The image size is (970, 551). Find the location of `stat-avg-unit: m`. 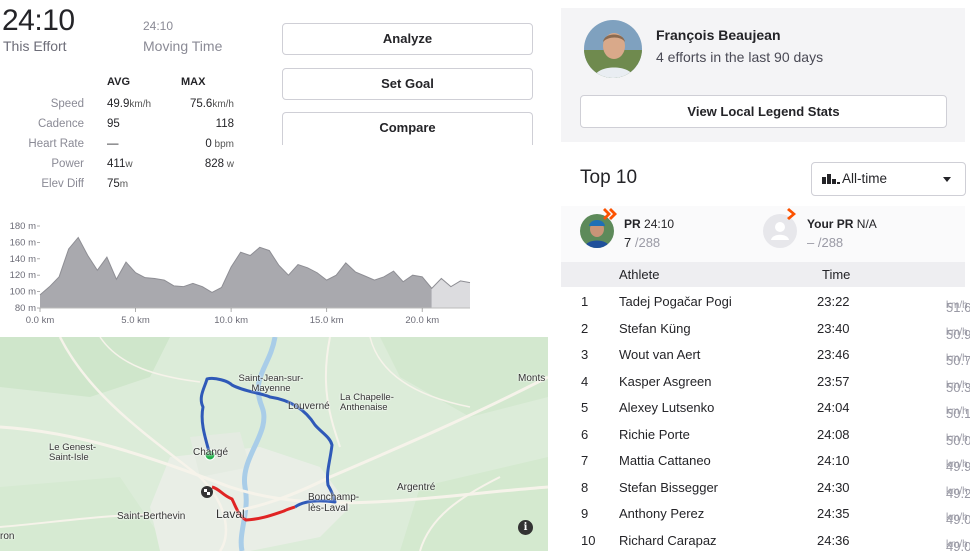

stat-avg-unit: m is located at coordinates (124, 184).